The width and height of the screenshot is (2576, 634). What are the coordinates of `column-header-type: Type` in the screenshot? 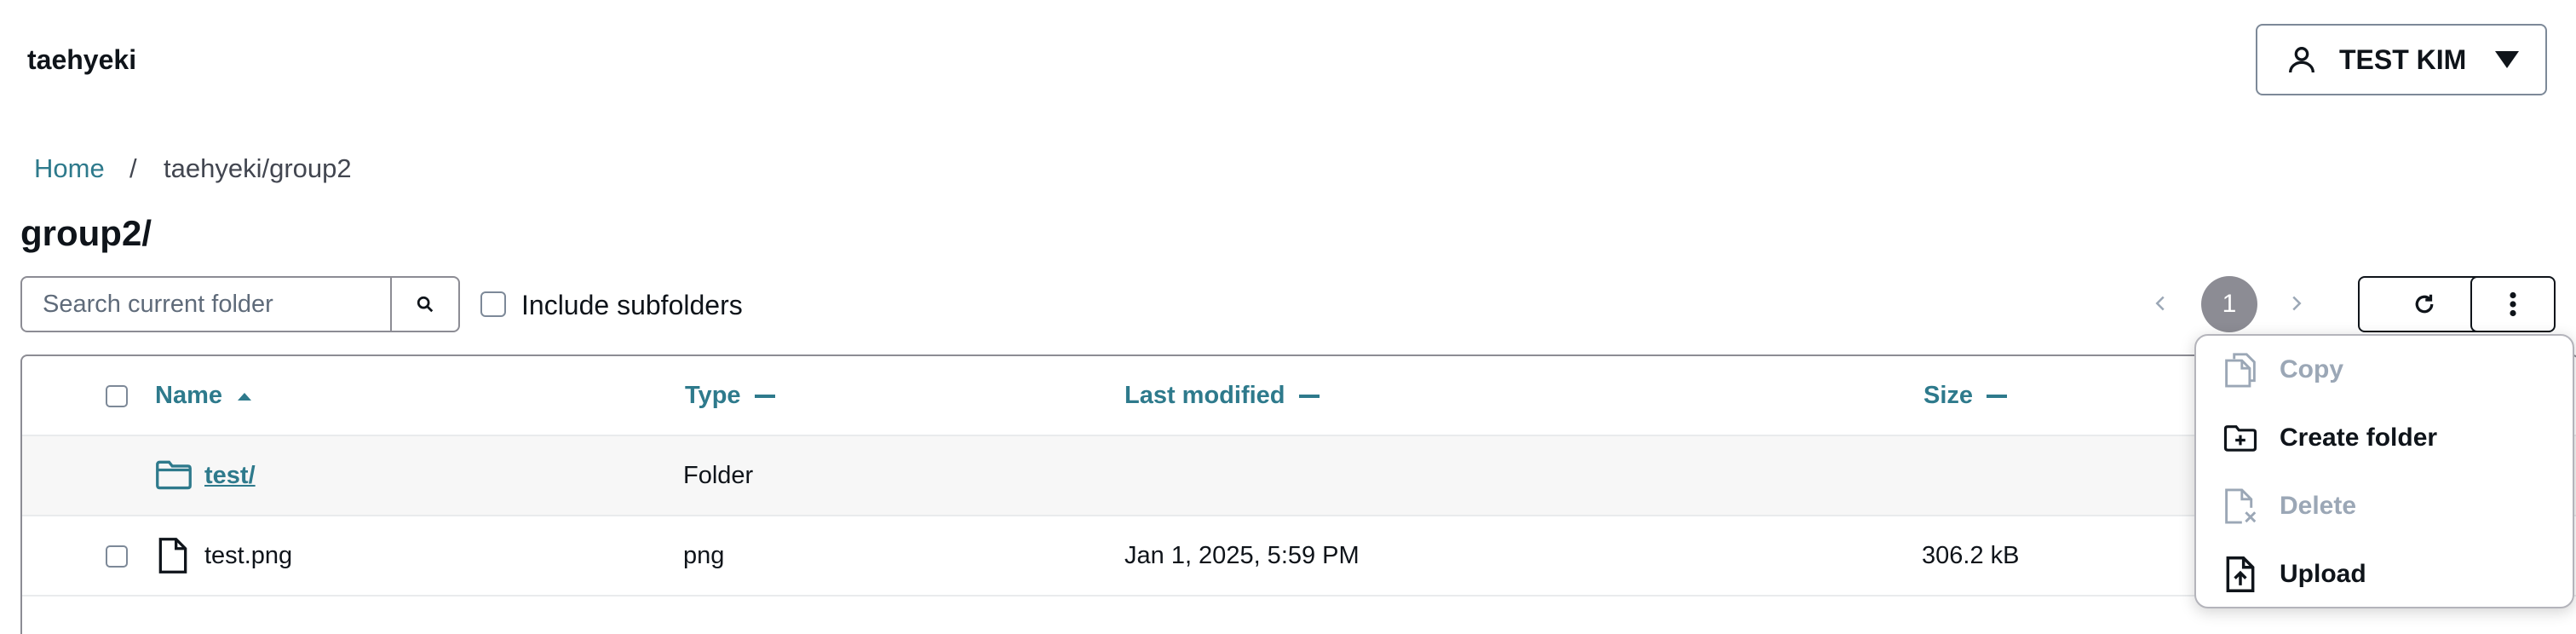 It's located at (730, 396).